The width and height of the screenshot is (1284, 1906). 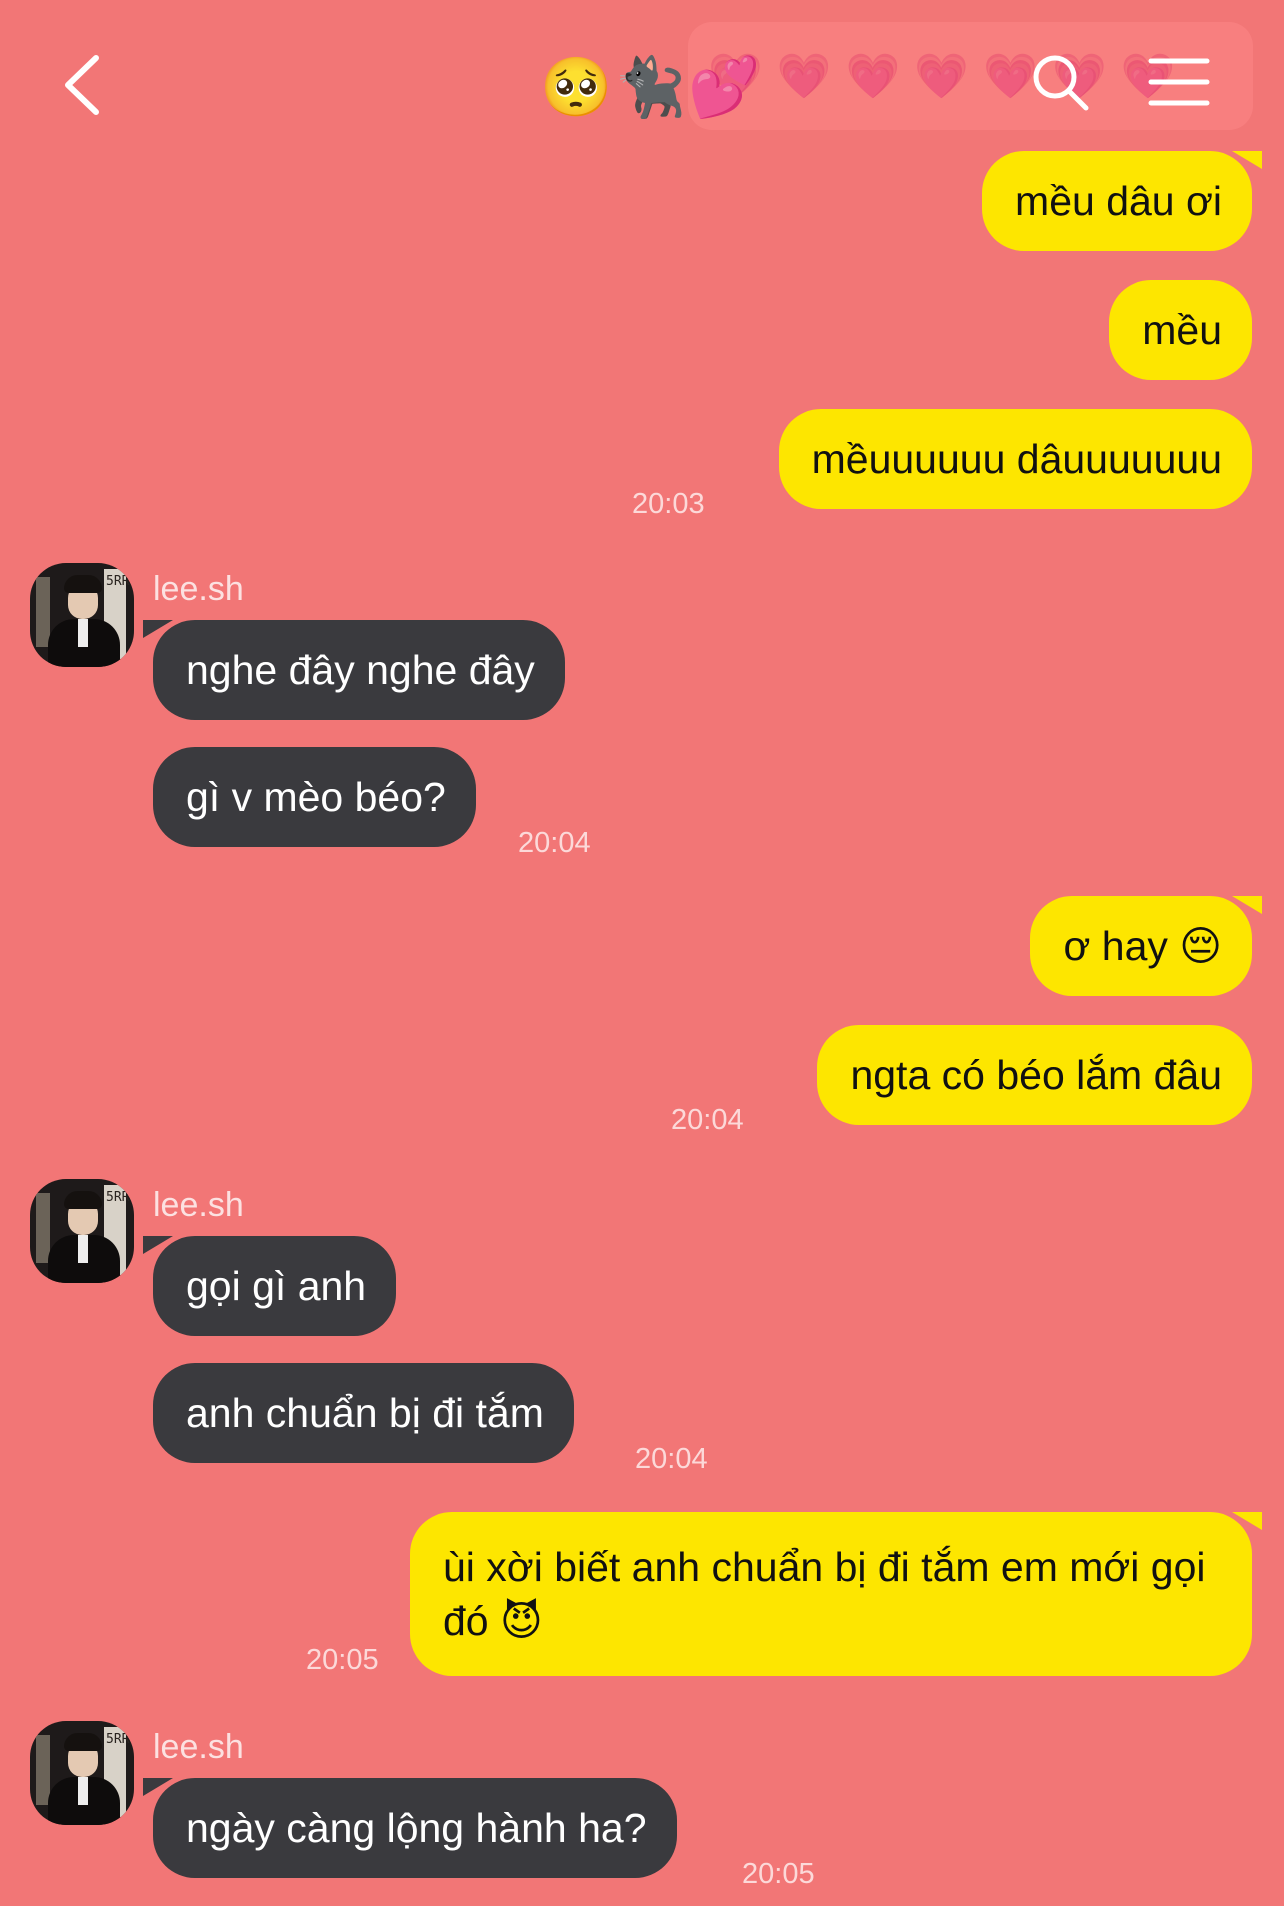 What do you see at coordinates (363, 1413) in the screenshot?
I see `message-bubble-in: anh chuẩn bị đi tắm` at bounding box center [363, 1413].